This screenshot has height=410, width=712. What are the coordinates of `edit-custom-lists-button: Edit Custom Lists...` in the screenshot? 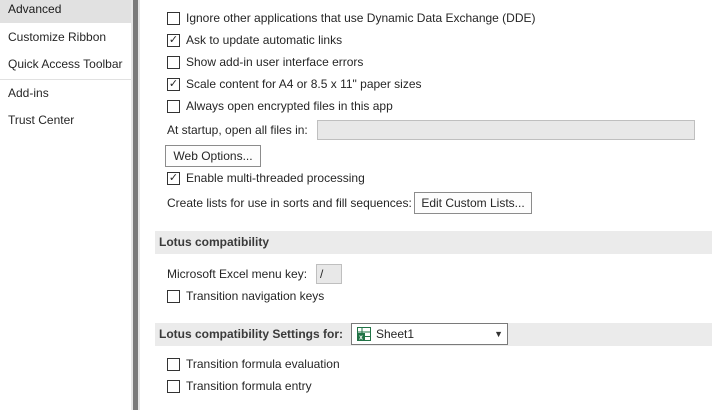 It's located at (473, 203).